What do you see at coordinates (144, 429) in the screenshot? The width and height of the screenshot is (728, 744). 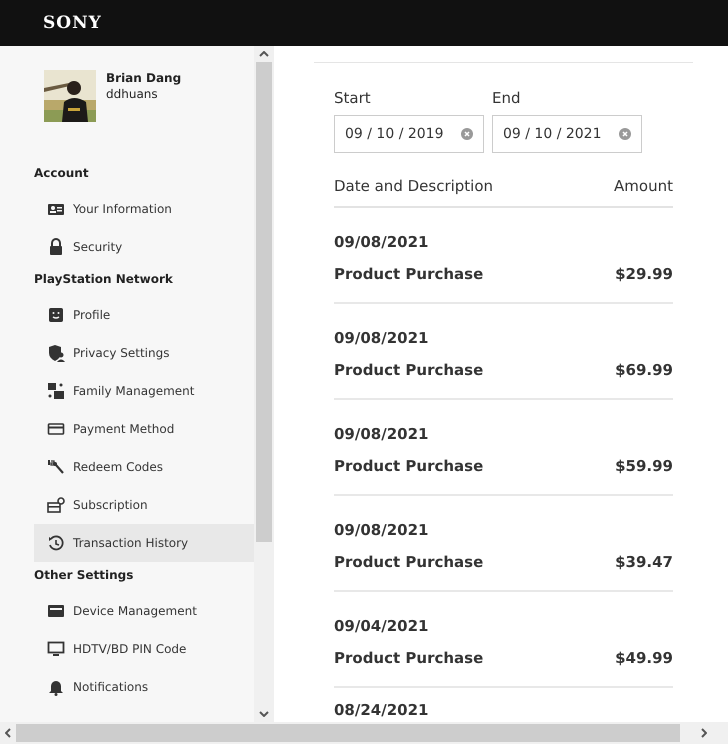 I see `sidebar-item: Payment Method` at bounding box center [144, 429].